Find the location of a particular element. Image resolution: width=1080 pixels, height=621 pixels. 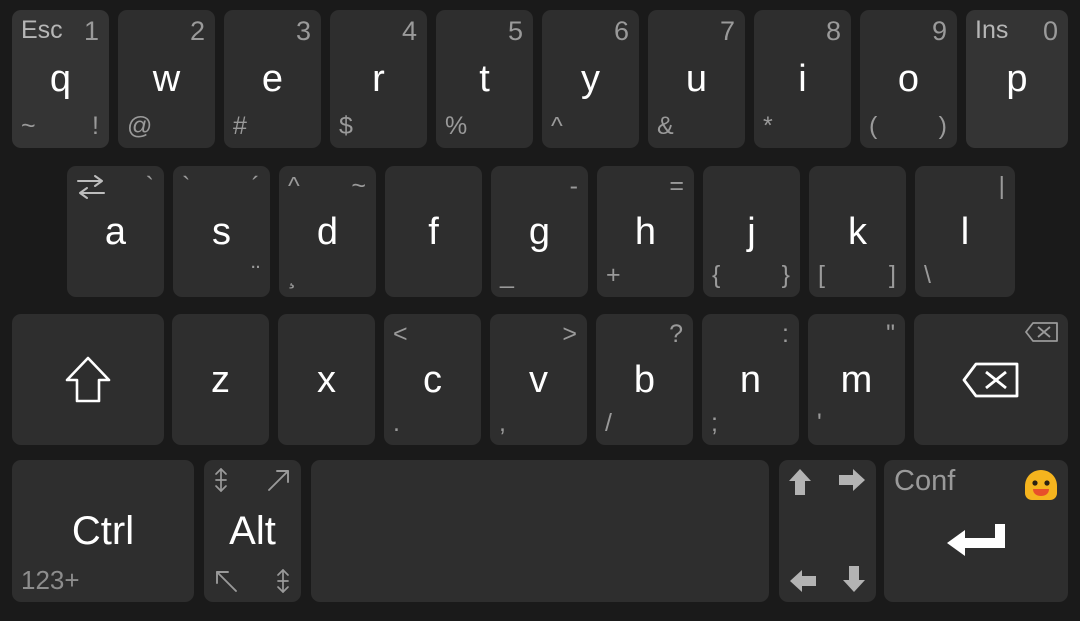

key-q-bang-label: ! is located at coordinates (95, 126).